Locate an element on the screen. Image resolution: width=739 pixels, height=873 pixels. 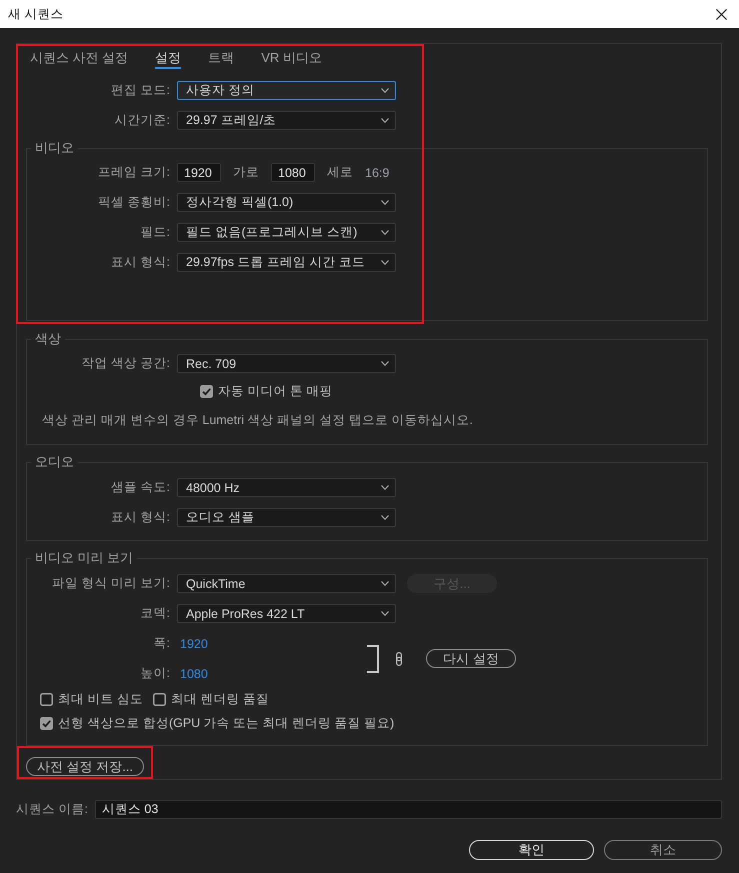
tab: 트랙 is located at coordinates (221, 59).